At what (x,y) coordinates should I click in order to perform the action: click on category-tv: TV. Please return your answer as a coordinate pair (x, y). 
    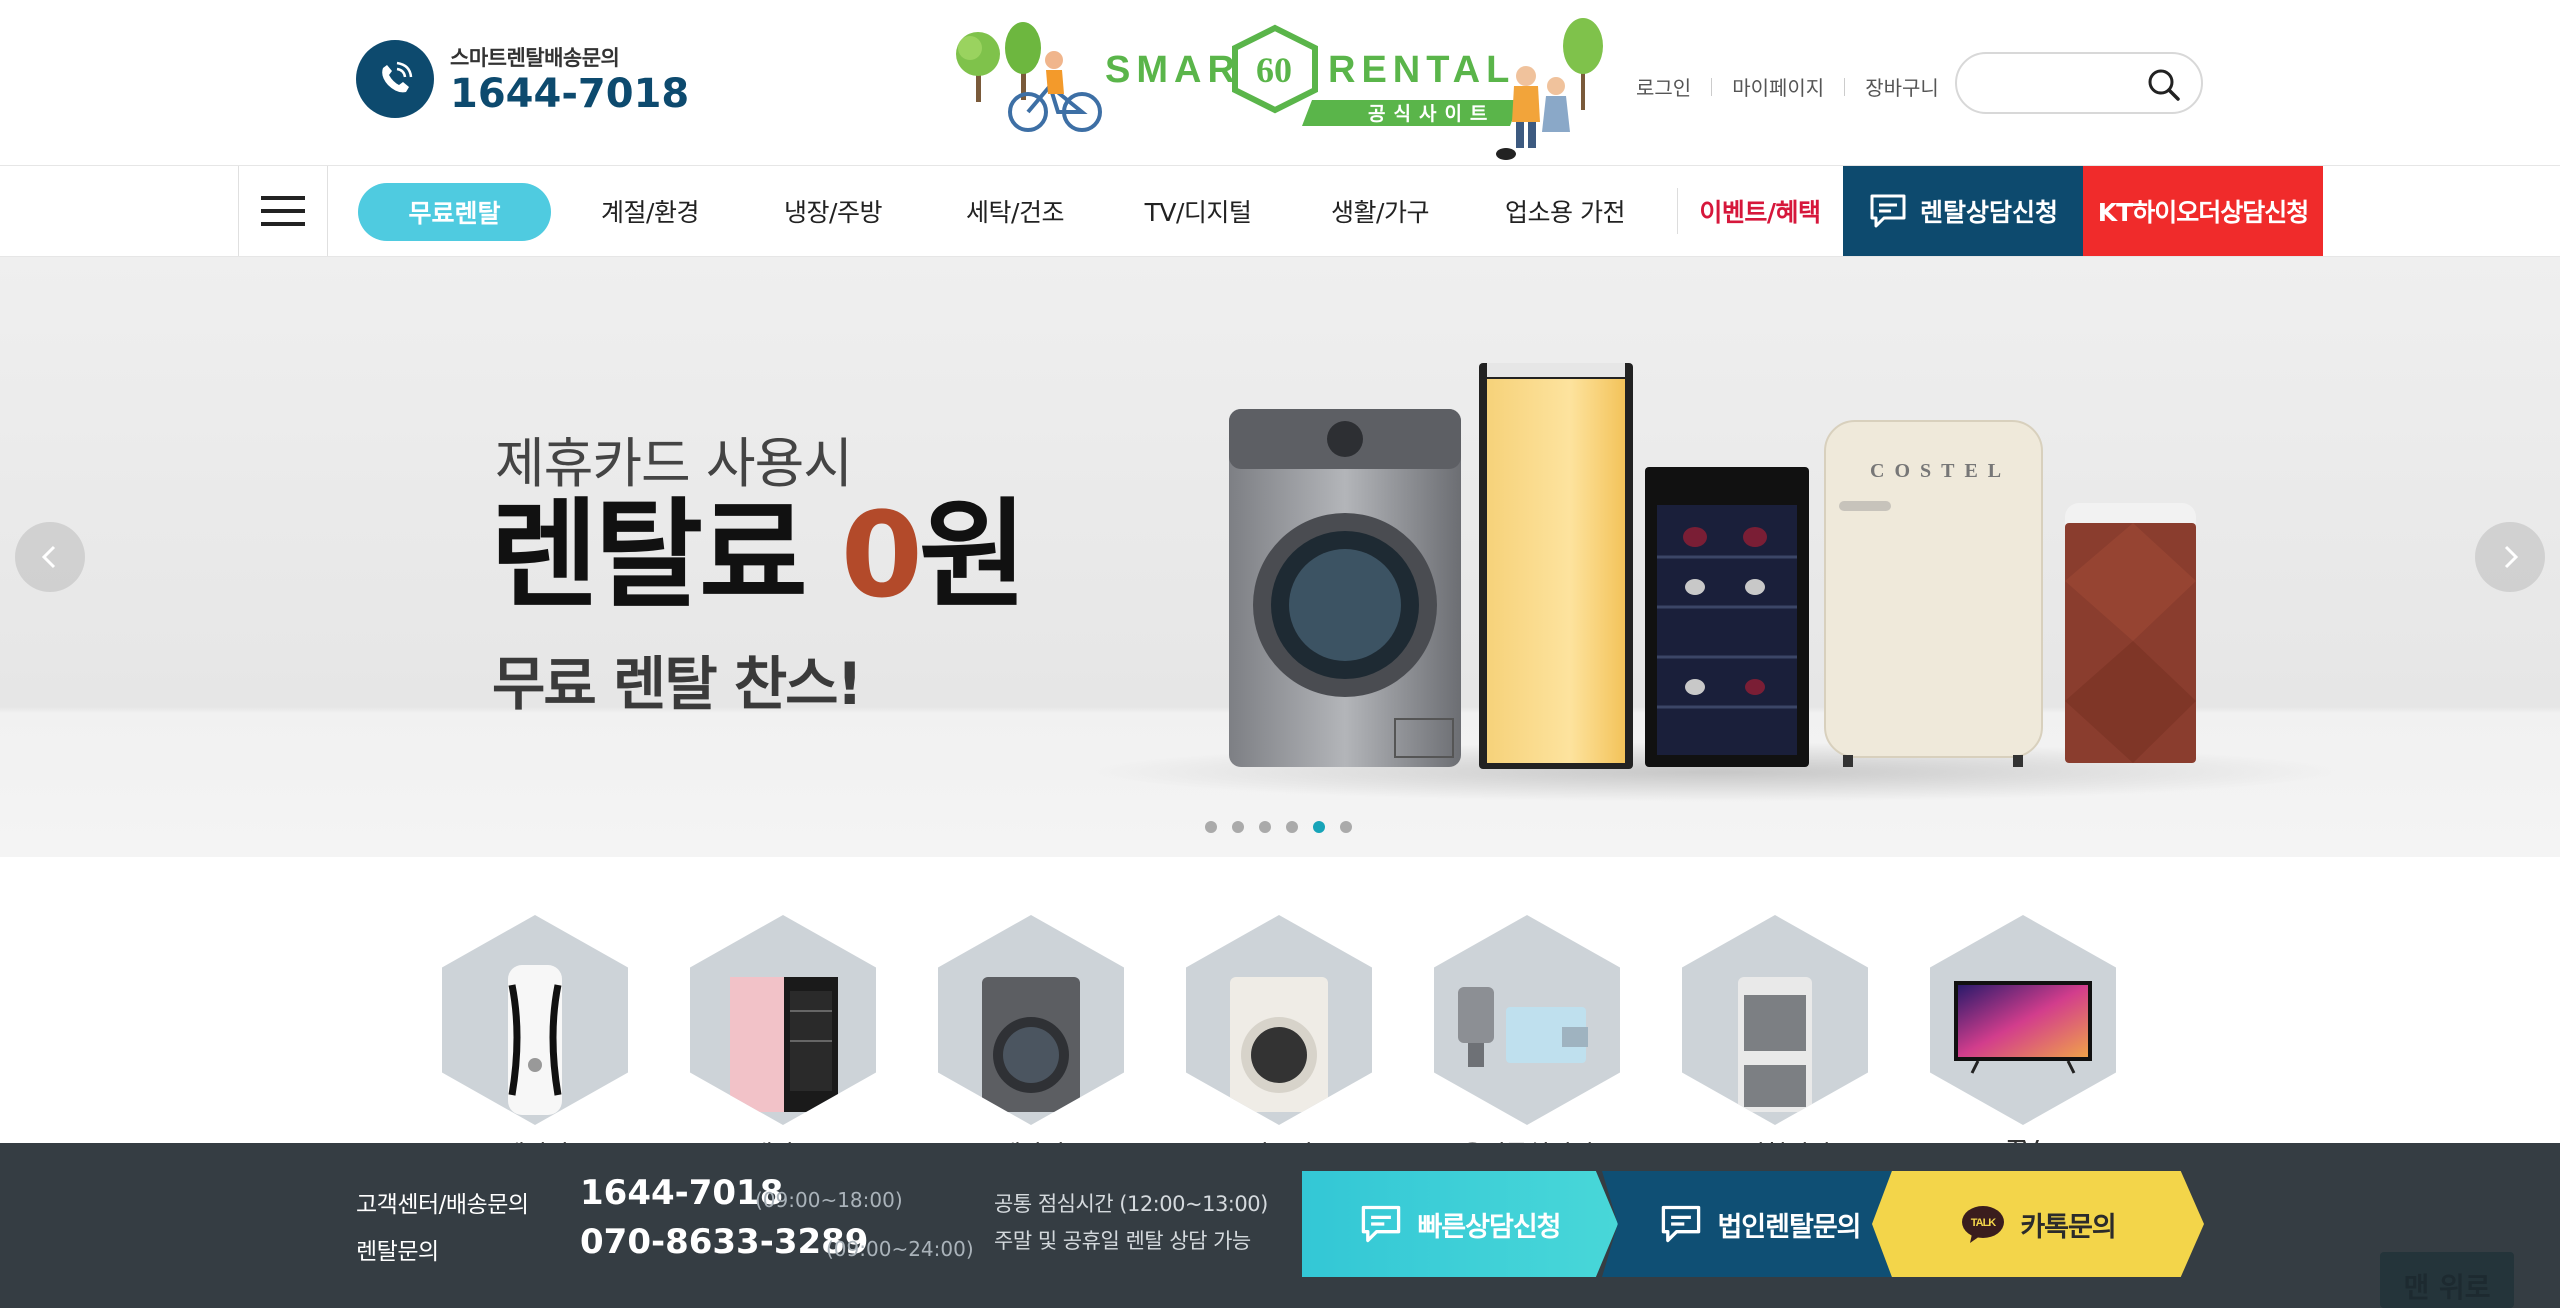
    Looking at the image, I should click on (2023, 1039).